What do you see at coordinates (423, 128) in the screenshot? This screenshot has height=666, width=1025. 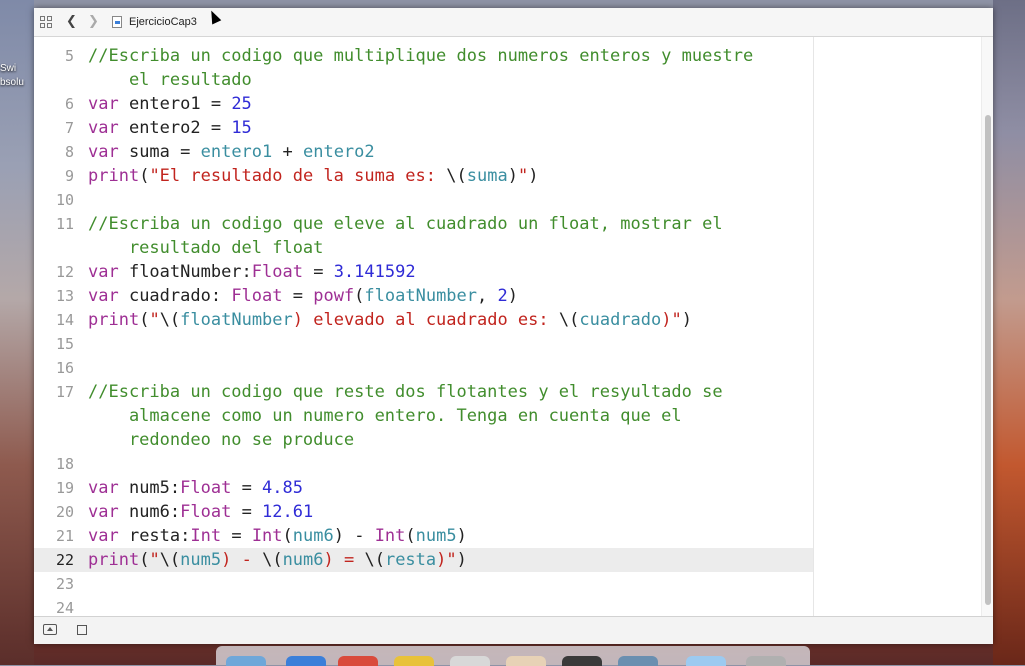 I see `code-line: 7 var entero2 = 15` at bounding box center [423, 128].